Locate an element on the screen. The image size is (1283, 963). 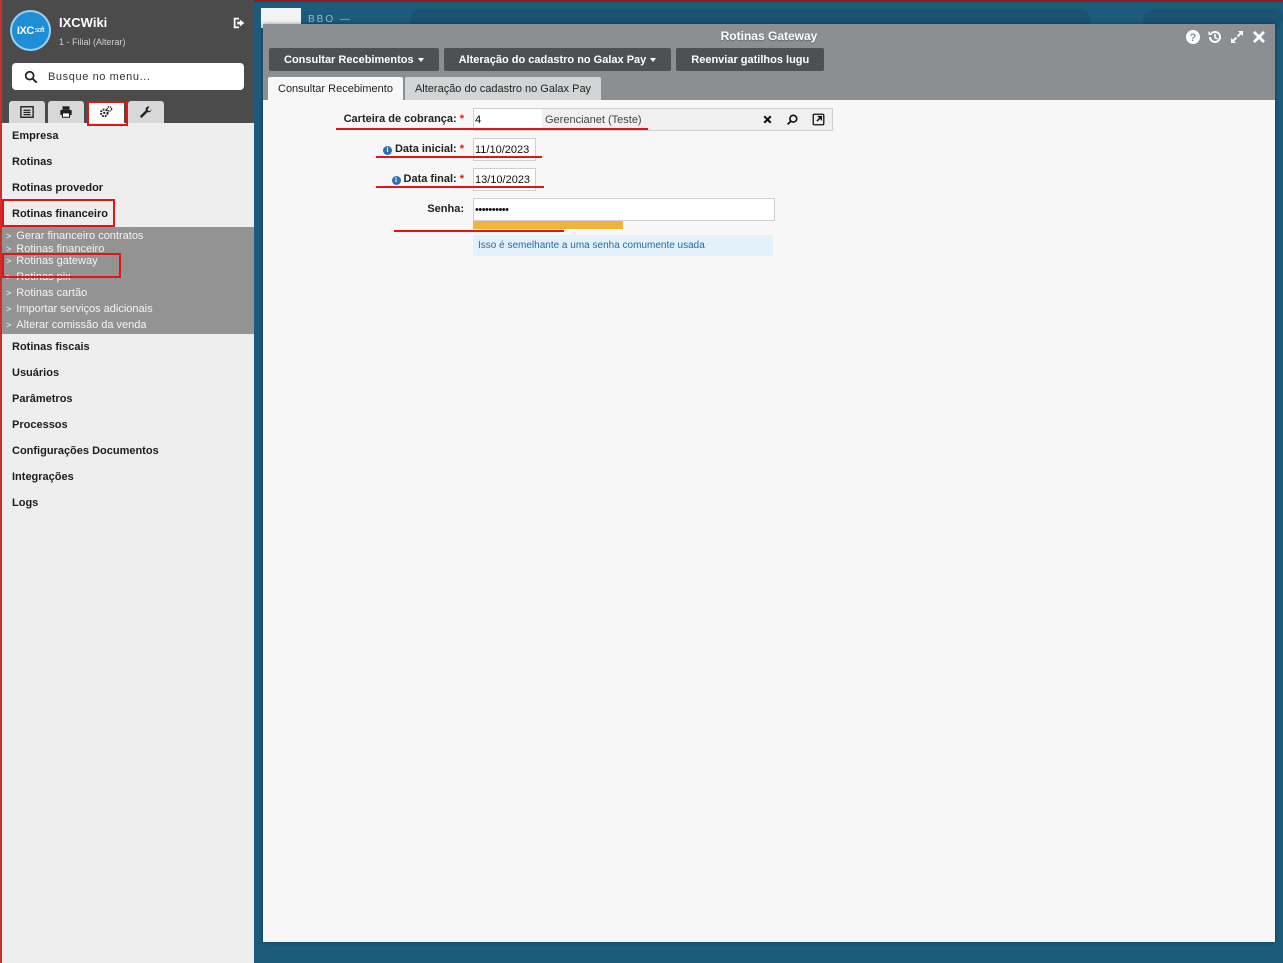
menu-item-configuracoes-documentos: Configurações Documentos is located at coordinates (127, 451).